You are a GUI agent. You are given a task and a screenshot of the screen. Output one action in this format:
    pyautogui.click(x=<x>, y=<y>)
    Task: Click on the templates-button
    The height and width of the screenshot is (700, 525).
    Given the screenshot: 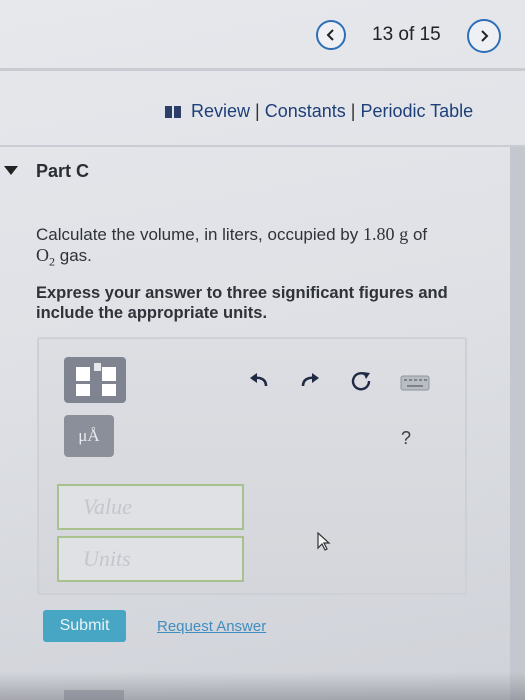 What is the action you would take?
    pyautogui.click(x=95, y=380)
    